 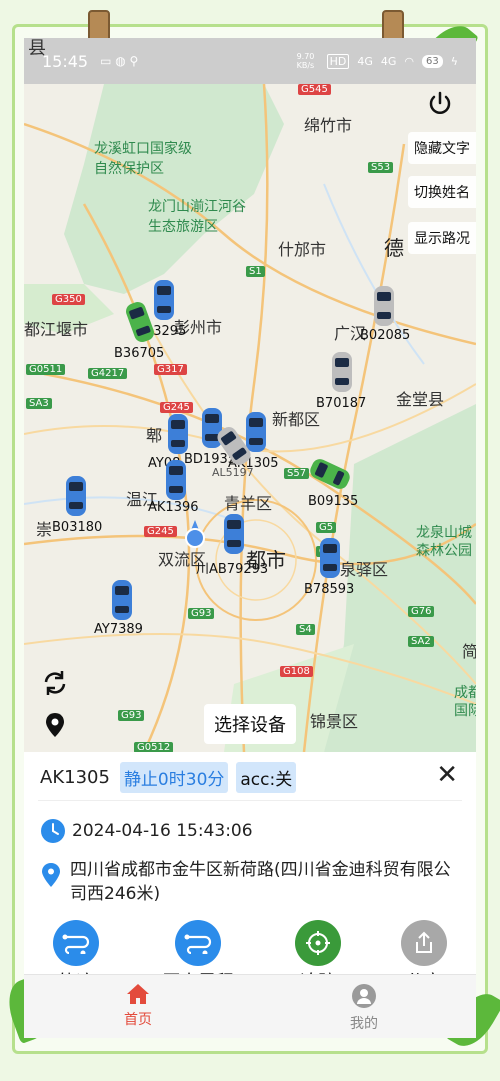 I want to click on close-icon: ✕, so click(x=447, y=775).